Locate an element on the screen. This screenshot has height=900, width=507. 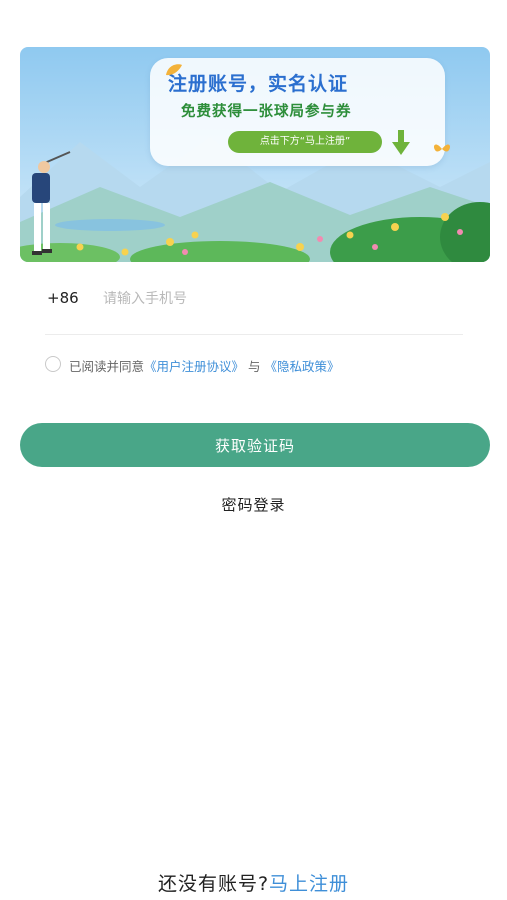
register-link: 马上注册 is located at coordinates (309, 884).